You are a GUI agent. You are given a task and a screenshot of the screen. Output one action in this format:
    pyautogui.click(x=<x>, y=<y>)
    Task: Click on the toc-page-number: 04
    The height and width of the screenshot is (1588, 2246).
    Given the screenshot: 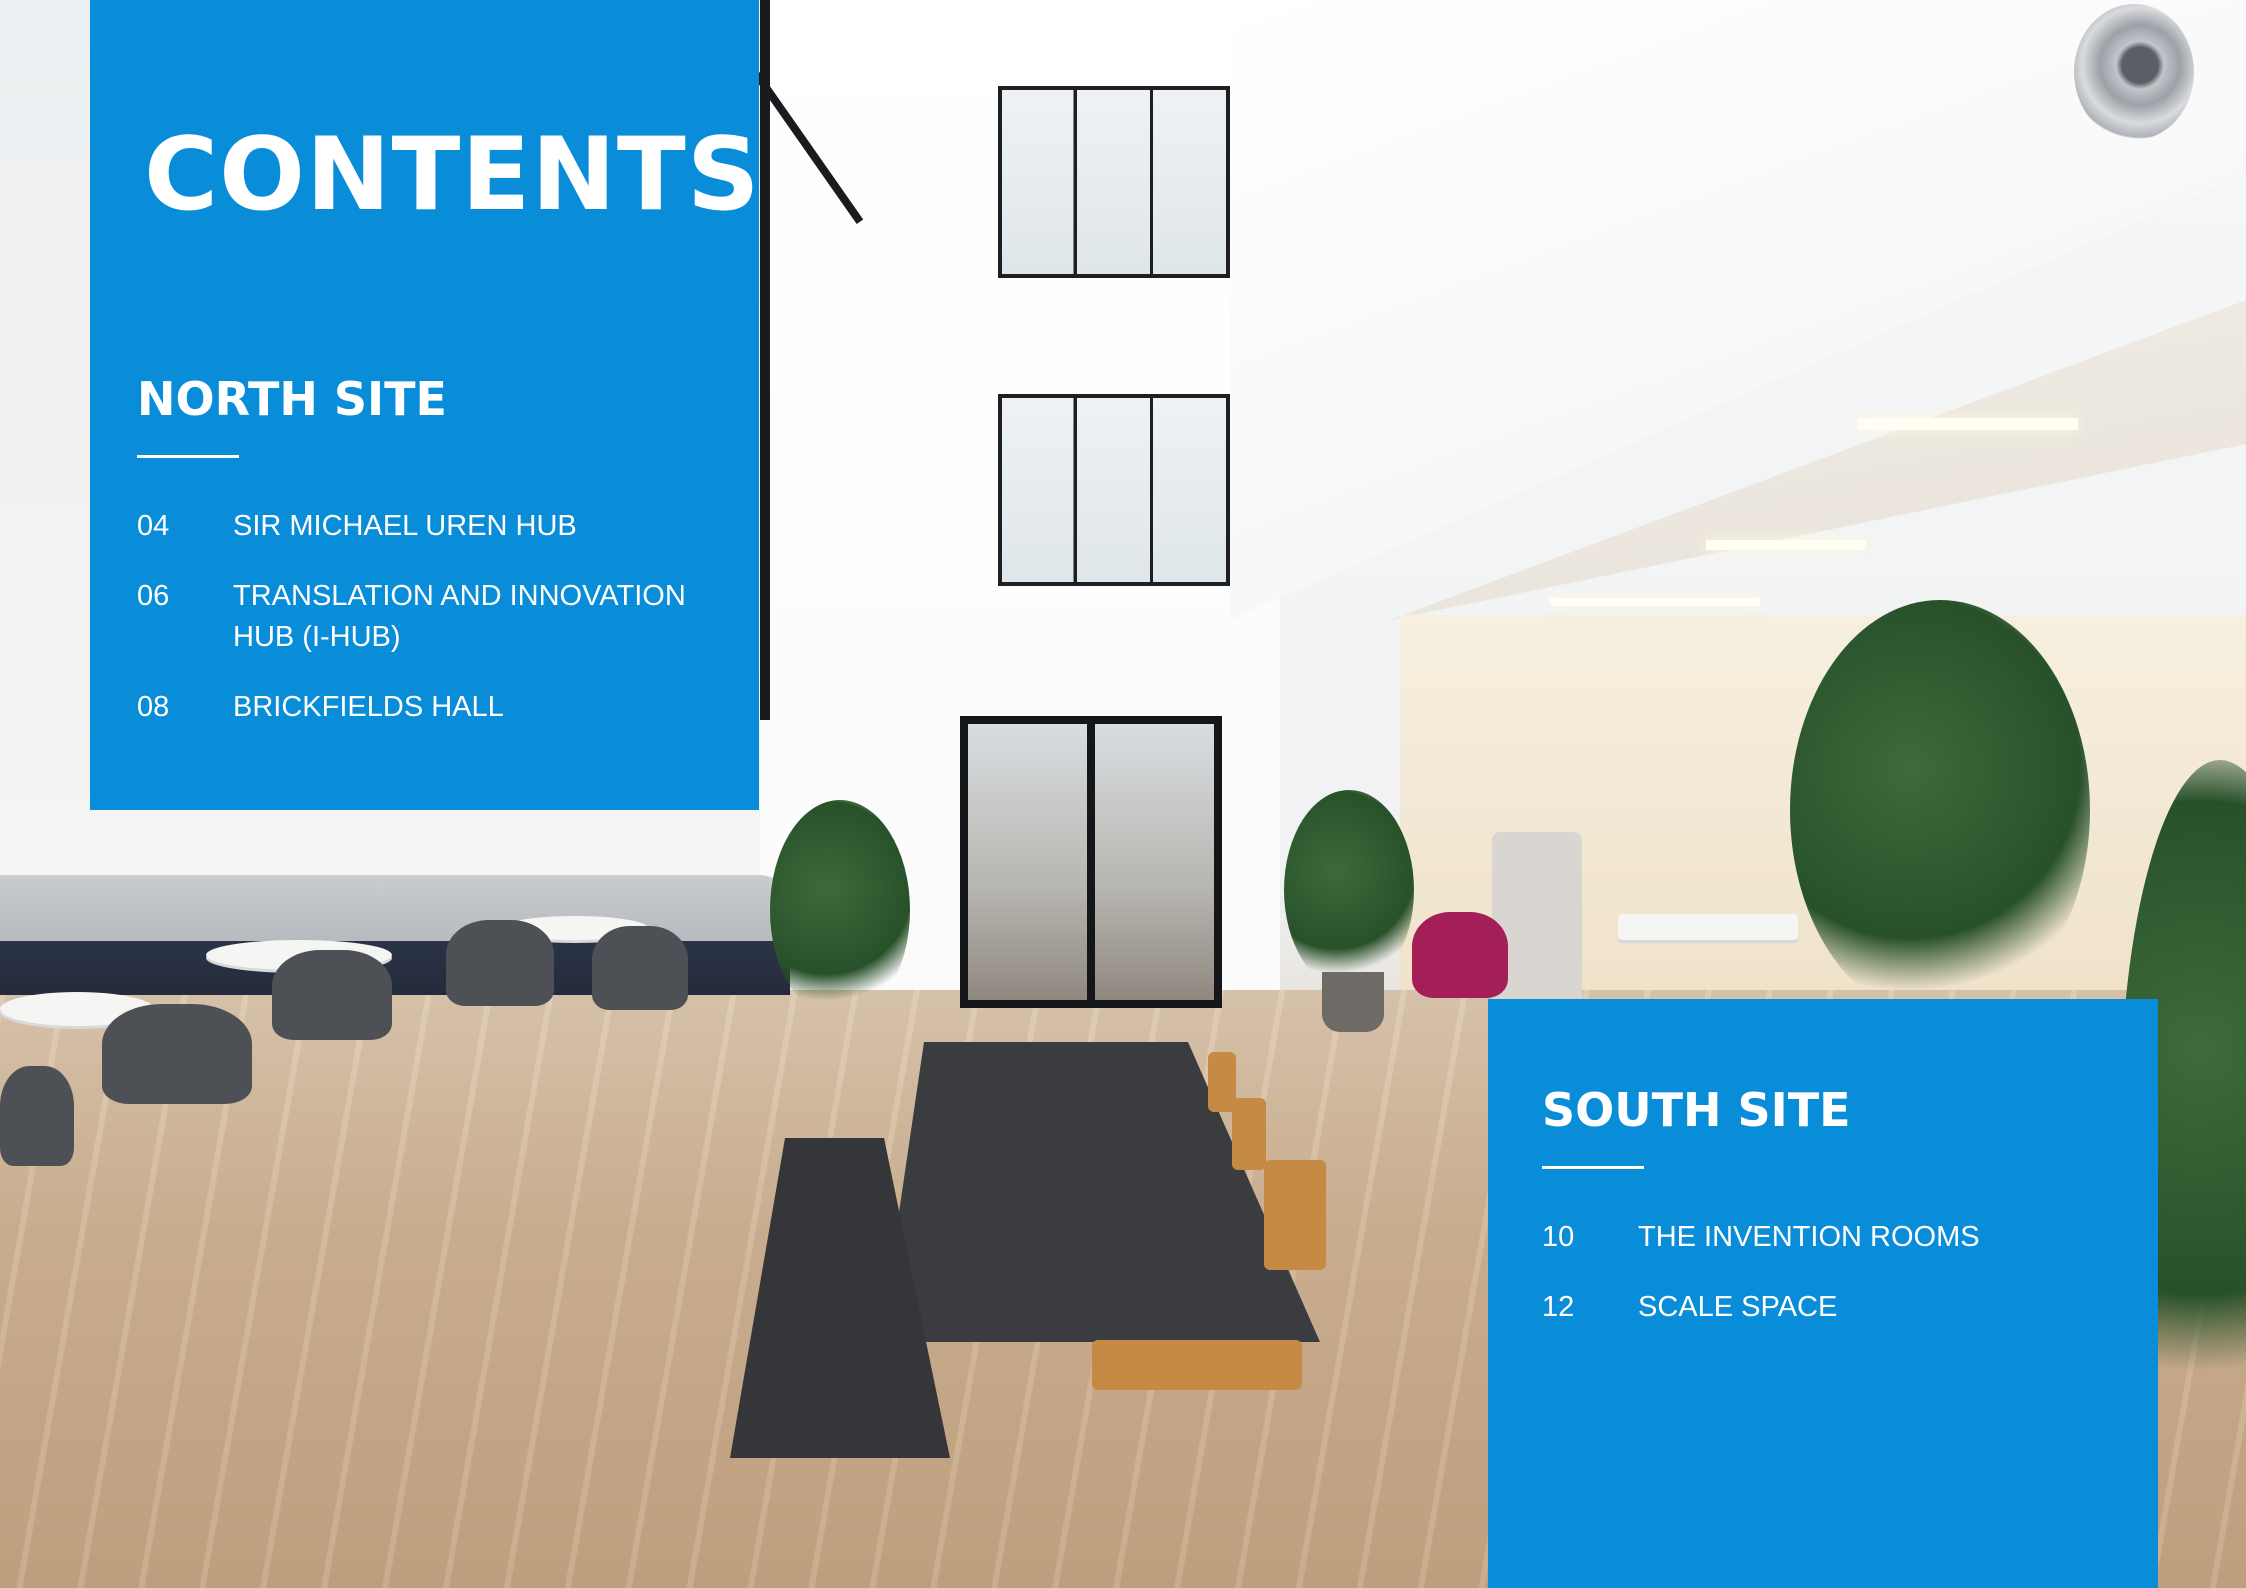 What is the action you would take?
    pyautogui.click(x=153, y=526)
    